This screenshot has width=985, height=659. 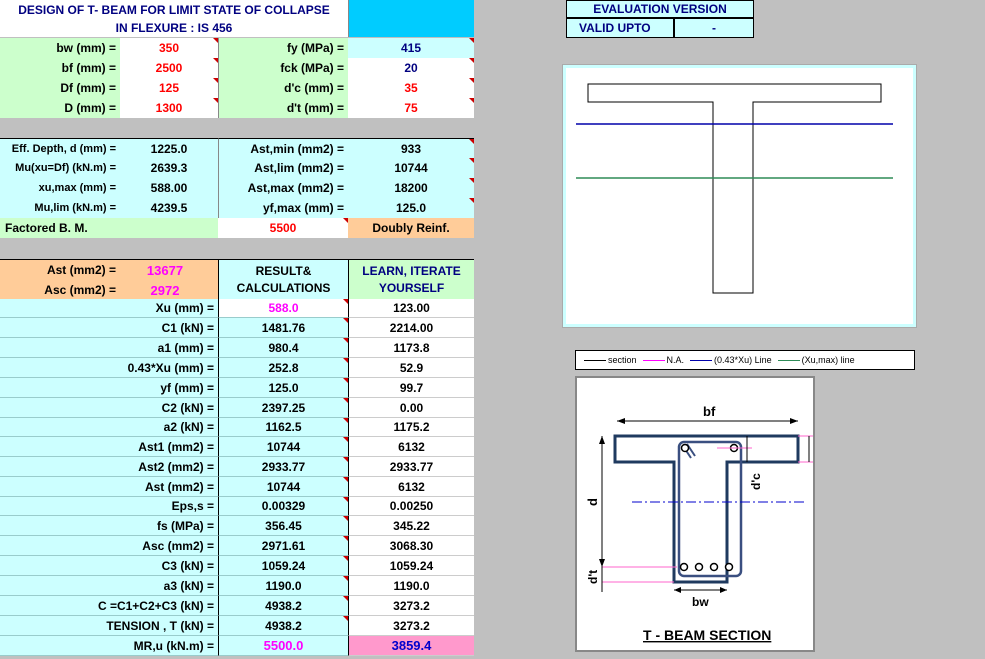 What do you see at coordinates (411, 18) in the screenshot?
I see `title-blue-block` at bounding box center [411, 18].